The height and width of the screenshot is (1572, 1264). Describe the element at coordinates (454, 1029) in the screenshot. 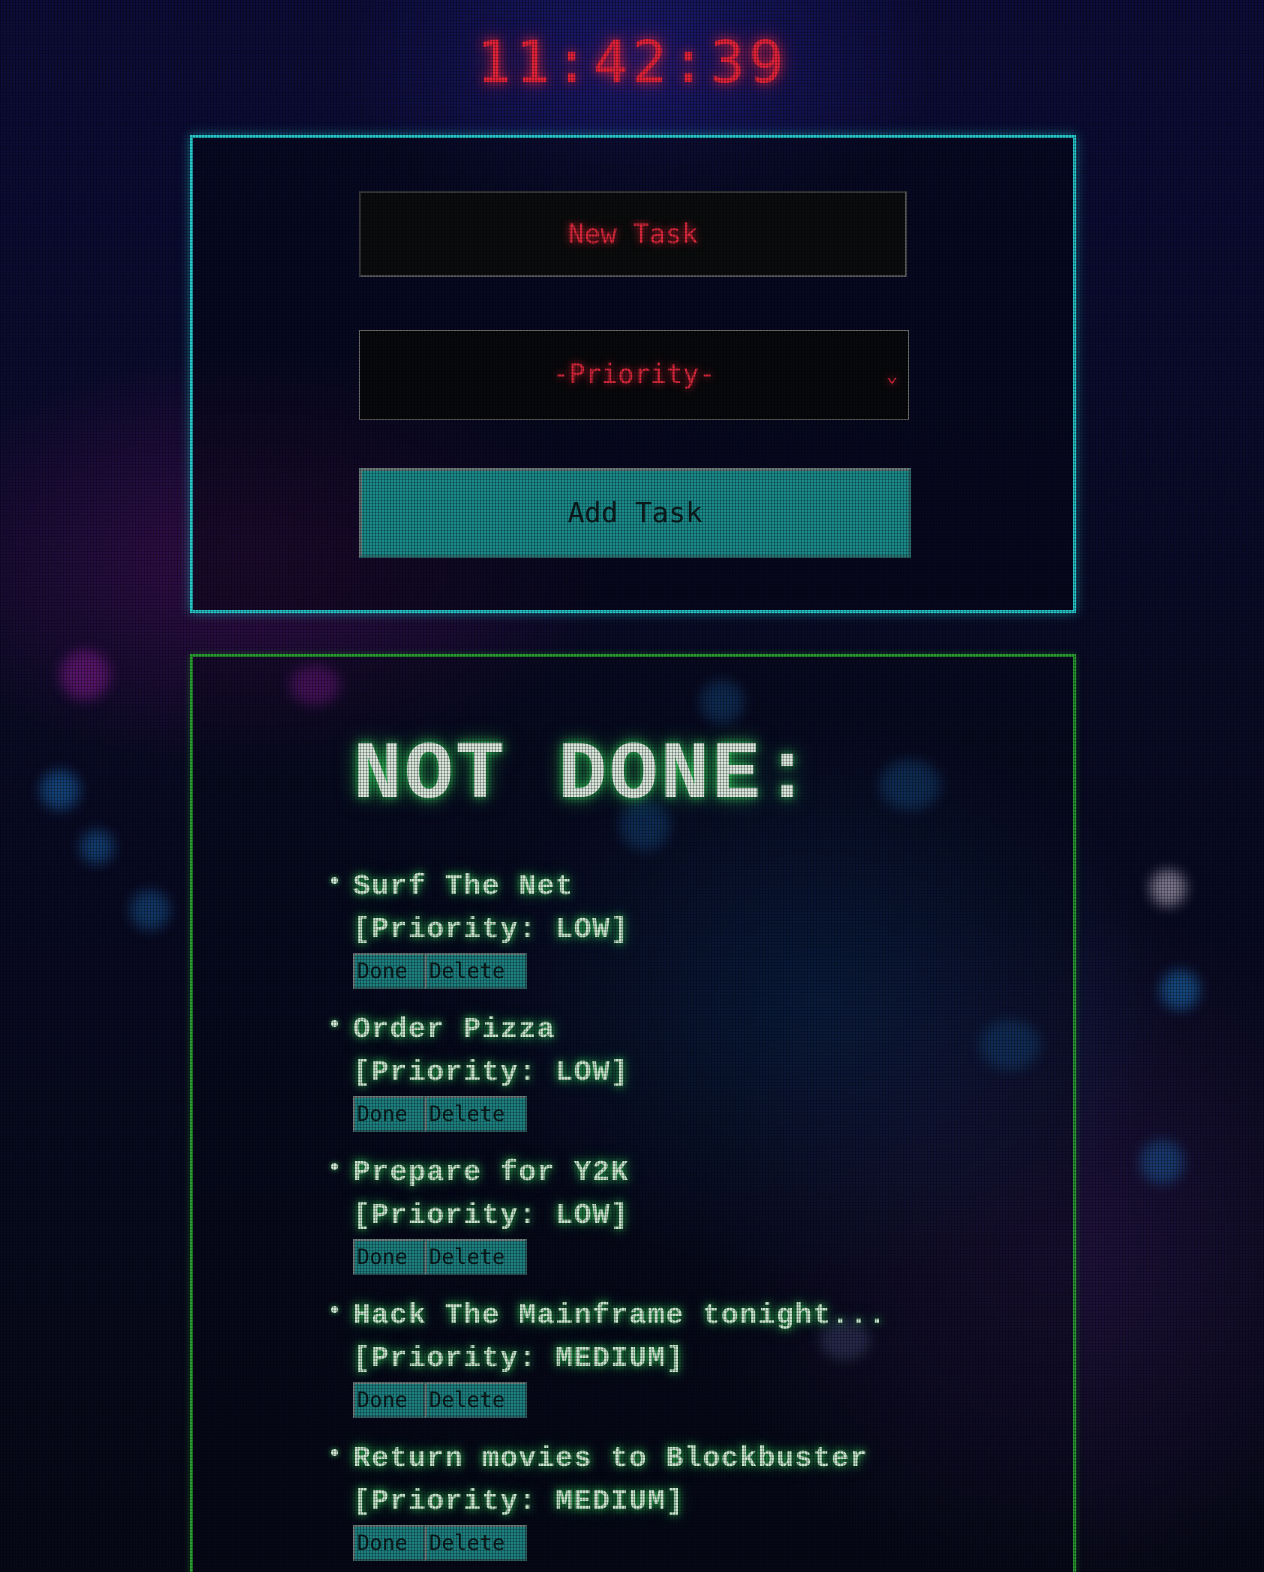

I see `task-name: Order Pizza` at that location.